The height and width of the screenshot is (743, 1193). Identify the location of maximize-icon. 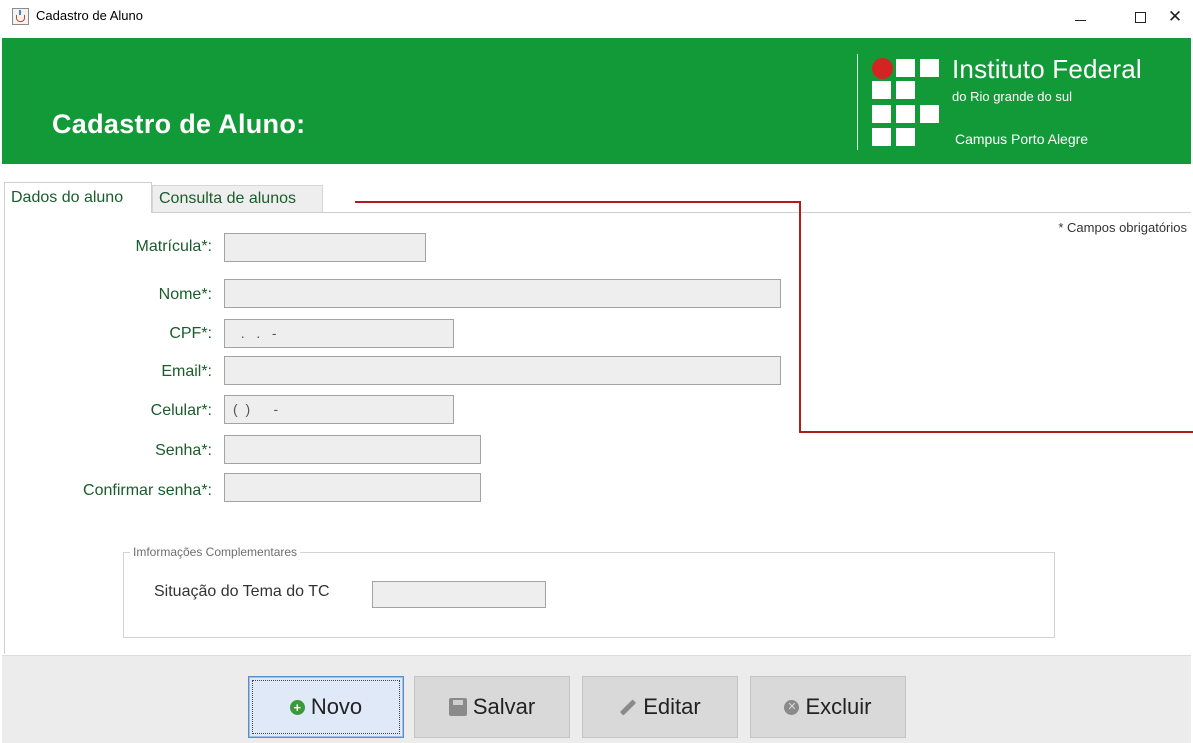
(1140, 17).